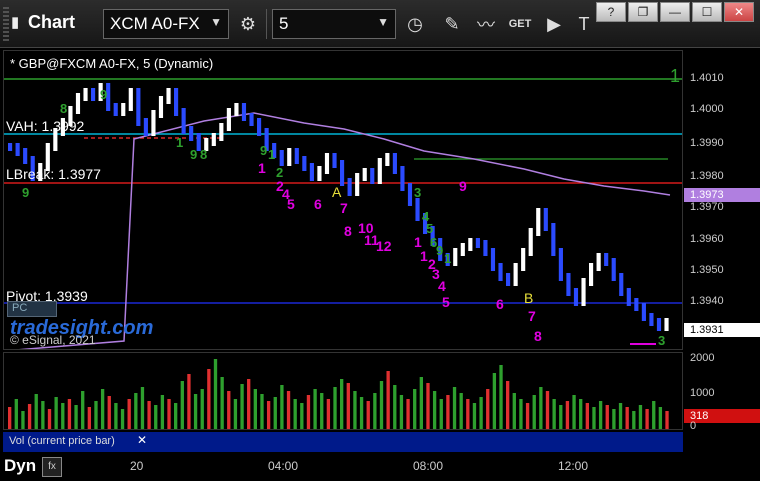 This screenshot has width=760, height=481. Describe the element at coordinates (62, 441) in the screenshot. I see `volume-label-text: Vol (current price bar)` at that location.